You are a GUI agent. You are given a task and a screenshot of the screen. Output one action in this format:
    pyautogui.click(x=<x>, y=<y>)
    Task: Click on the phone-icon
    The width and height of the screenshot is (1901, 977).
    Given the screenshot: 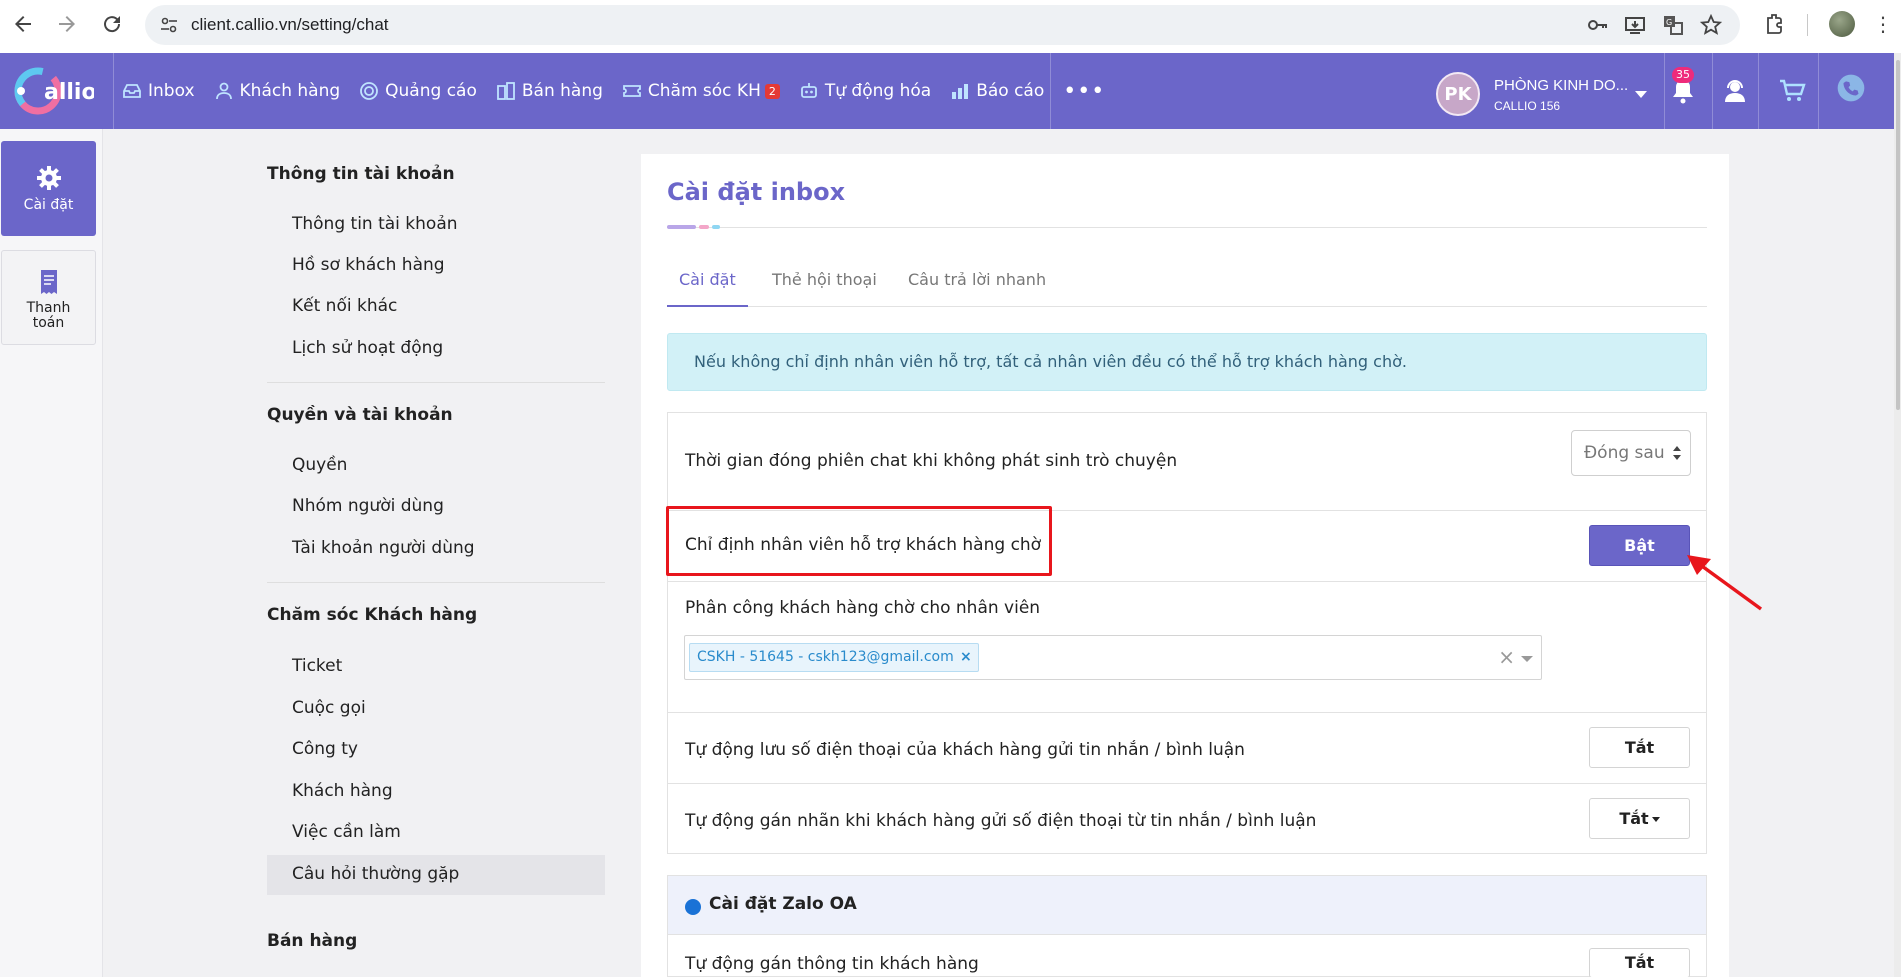 What is the action you would take?
    pyautogui.click(x=1854, y=91)
    